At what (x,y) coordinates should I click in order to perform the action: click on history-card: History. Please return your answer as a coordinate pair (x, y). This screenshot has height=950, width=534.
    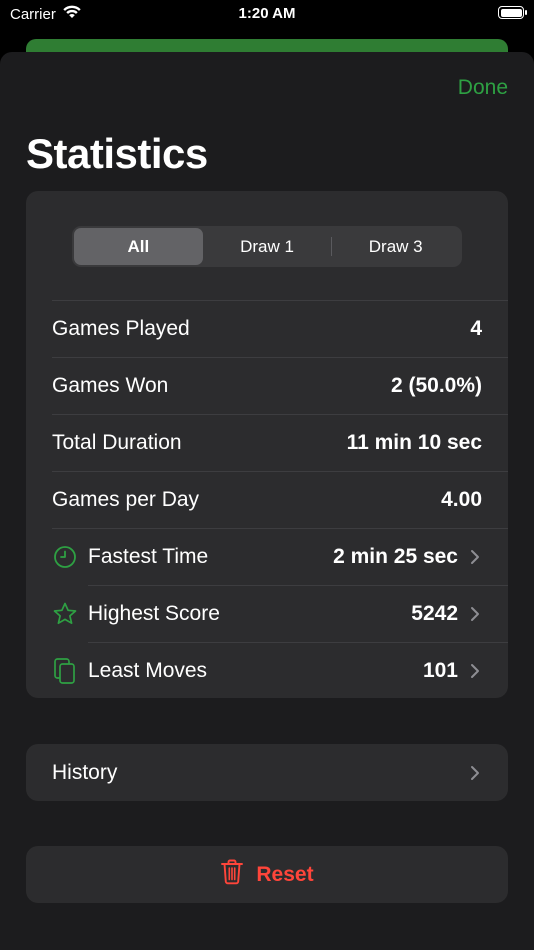
    Looking at the image, I should click on (267, 772).